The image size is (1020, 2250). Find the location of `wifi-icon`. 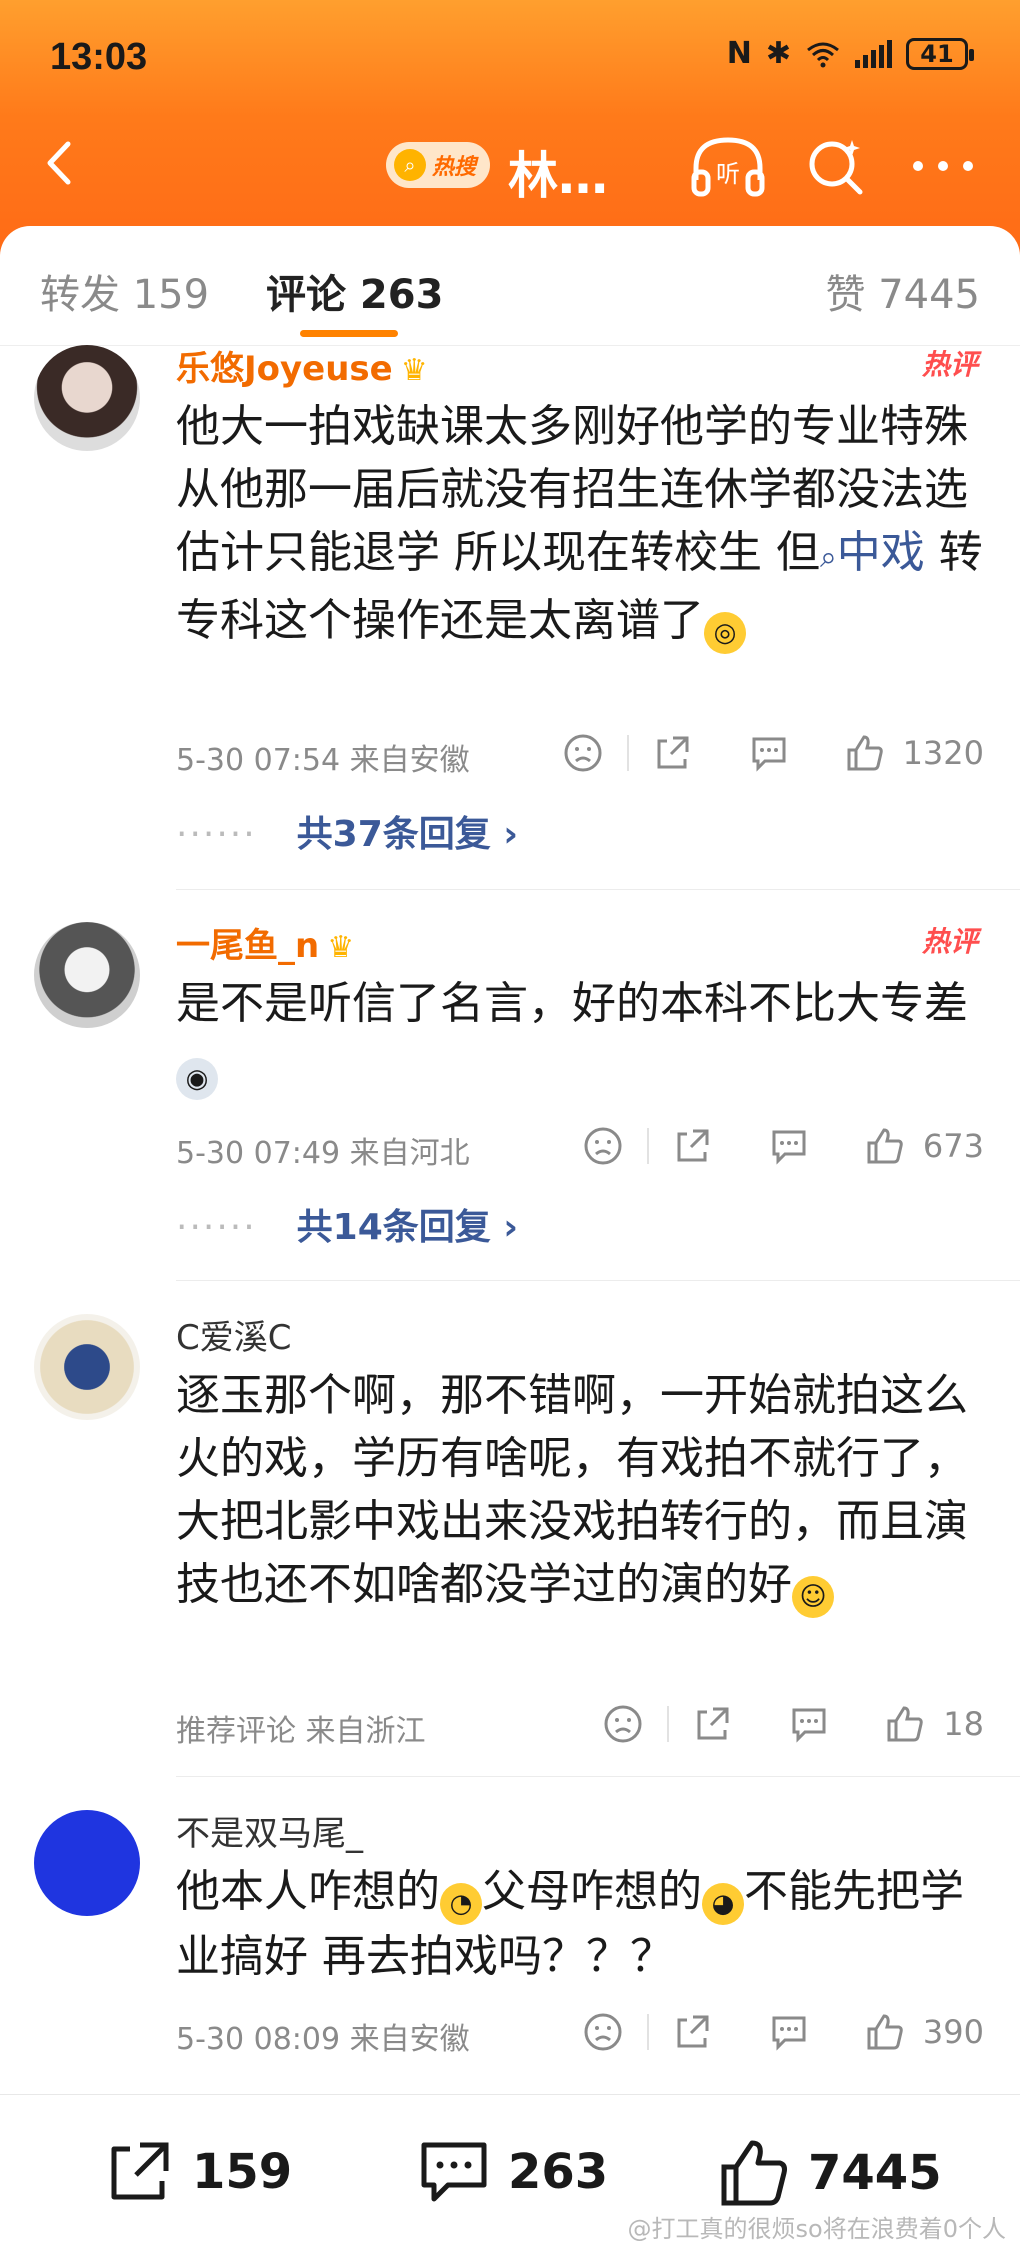

wifi-icon is located at coordinates (823, 54).